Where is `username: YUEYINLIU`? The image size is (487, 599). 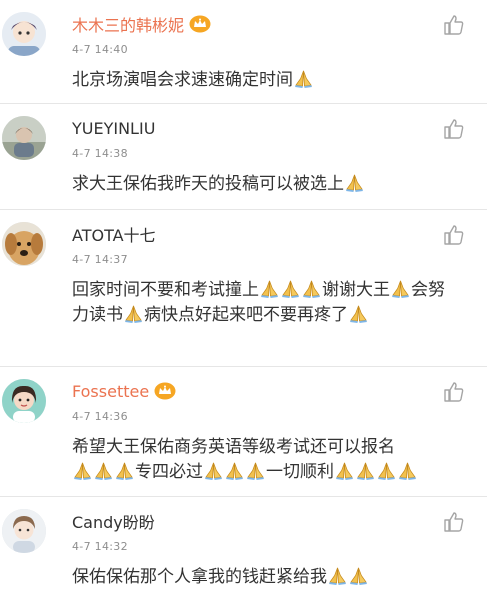
username: YUEYINLIU is located at coordinates (113, 128).